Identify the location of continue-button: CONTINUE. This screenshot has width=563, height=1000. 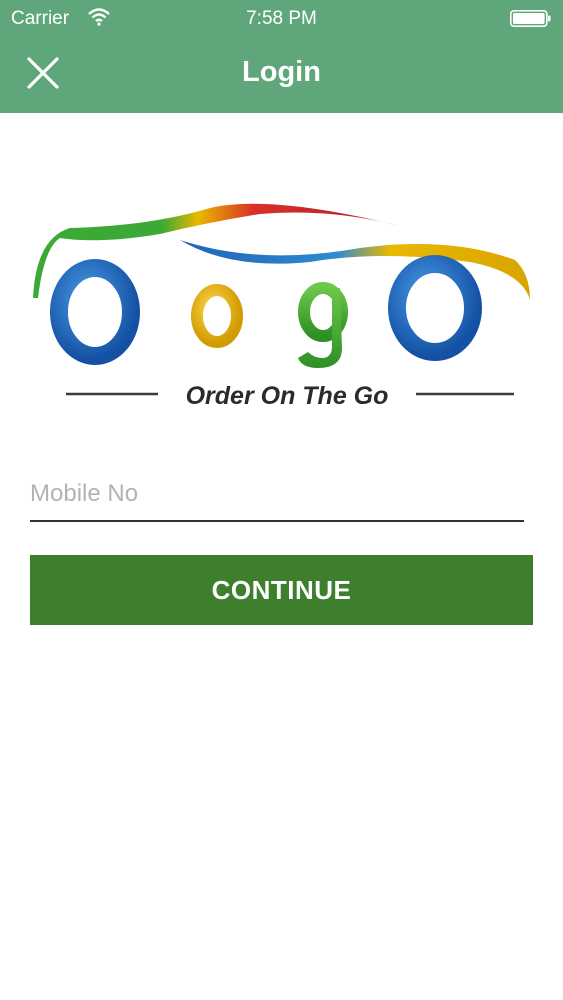
(281, 590).